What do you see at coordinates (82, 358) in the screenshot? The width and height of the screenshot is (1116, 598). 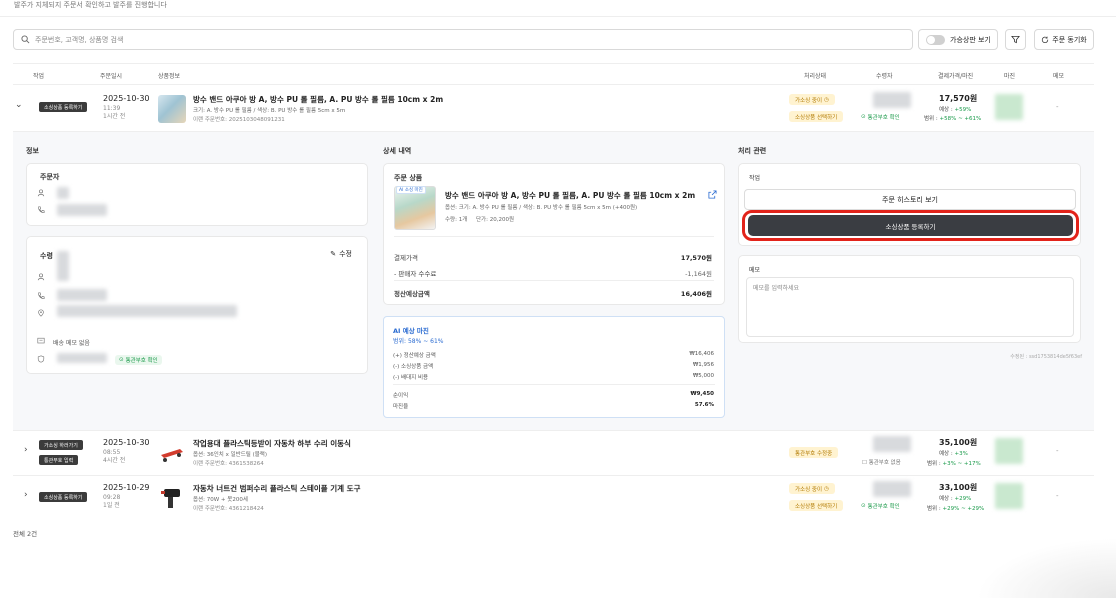 I see `customs-code-blurred` at bounding box center [82, 358].